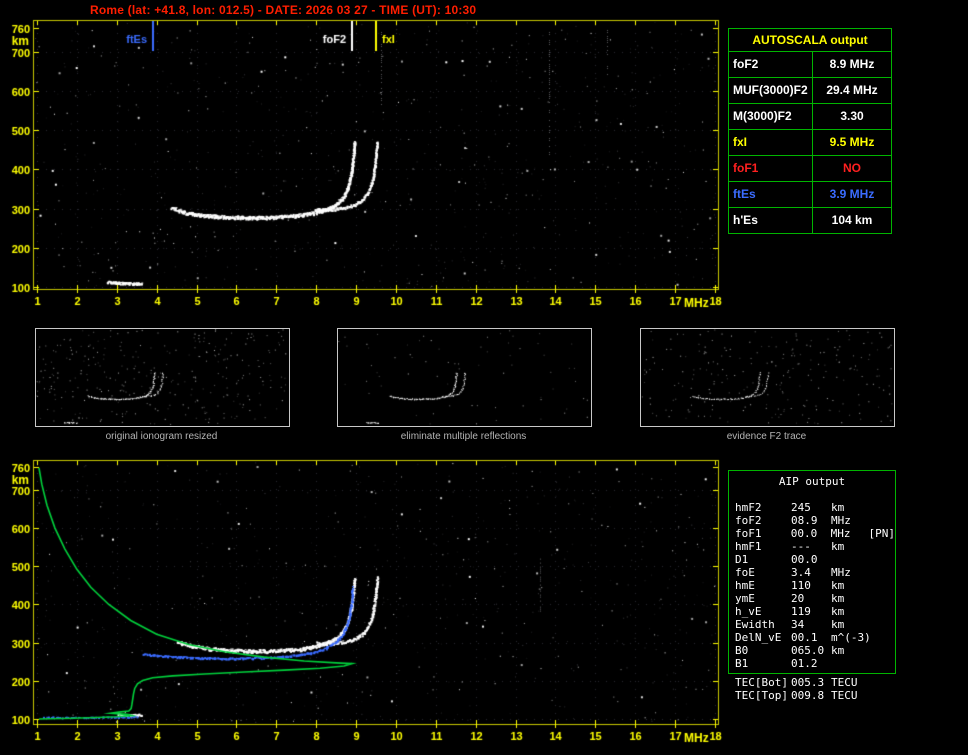  What do you see at coordinates (812, 598) in the screenshot?
I see `aip-row-yme: ymE 20 km` at bounding box center [812, 598].